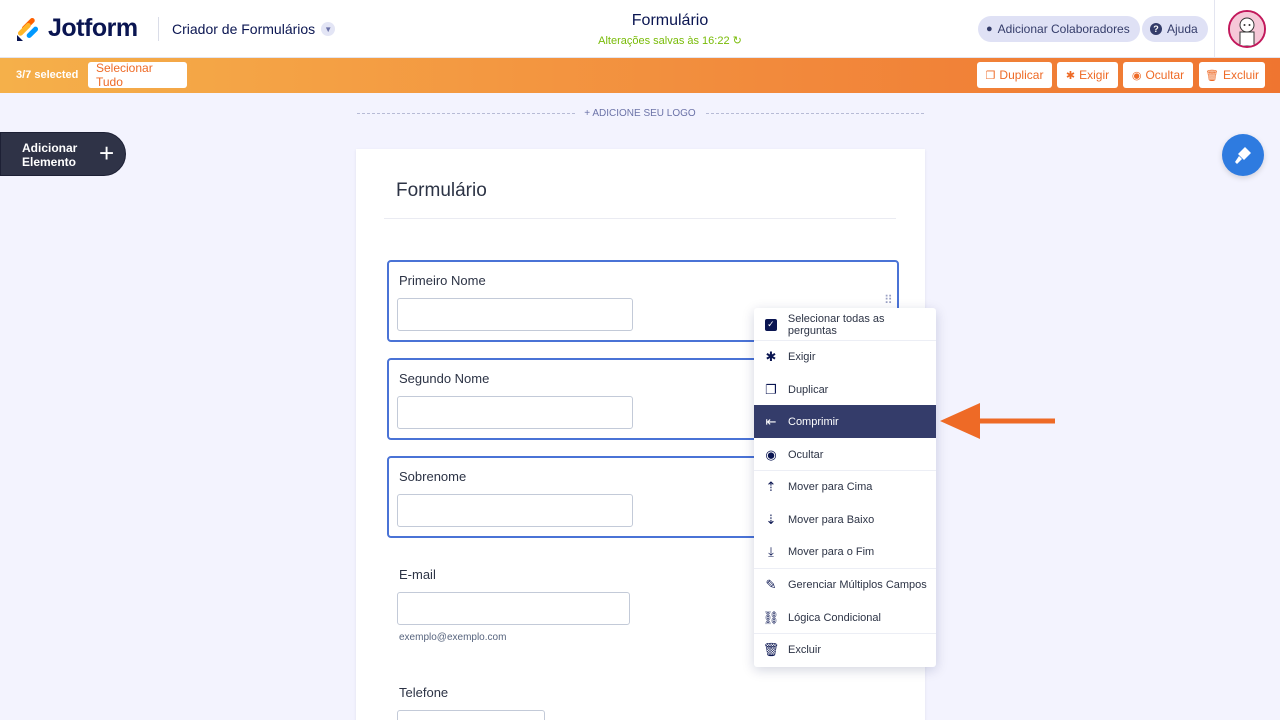 This screenshot has height=720, width=1280. I want to click on chevron-down-icon: ▼, so click(328, 29).